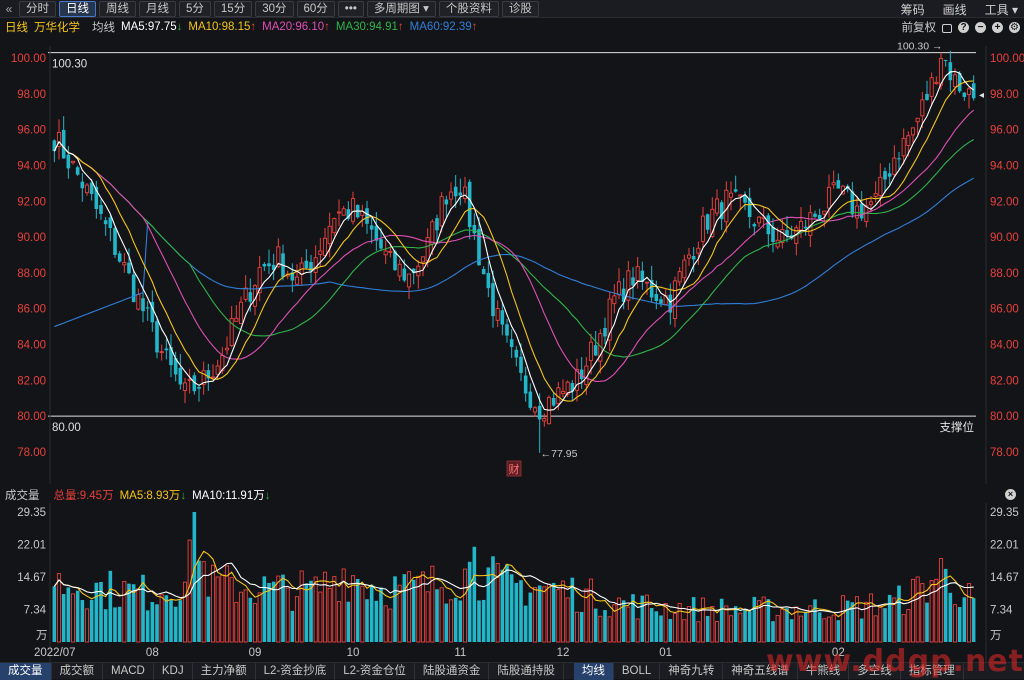 The image size is (1024, 680). Describe the element at coordinates (963, 27) in the screenshot. I see `help-icon: ?` at that location.